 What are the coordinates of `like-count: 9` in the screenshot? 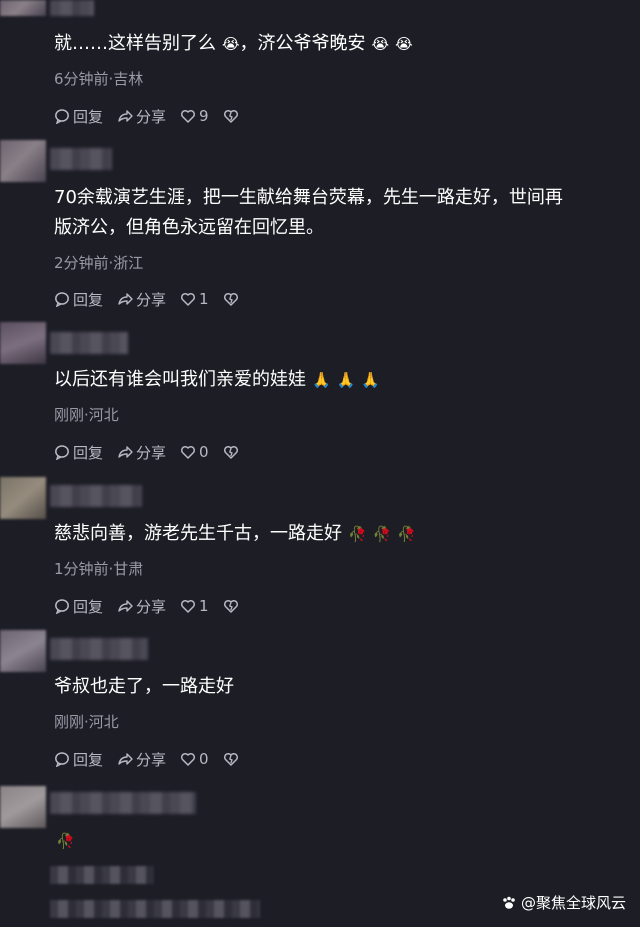 It's located at (204, 116).